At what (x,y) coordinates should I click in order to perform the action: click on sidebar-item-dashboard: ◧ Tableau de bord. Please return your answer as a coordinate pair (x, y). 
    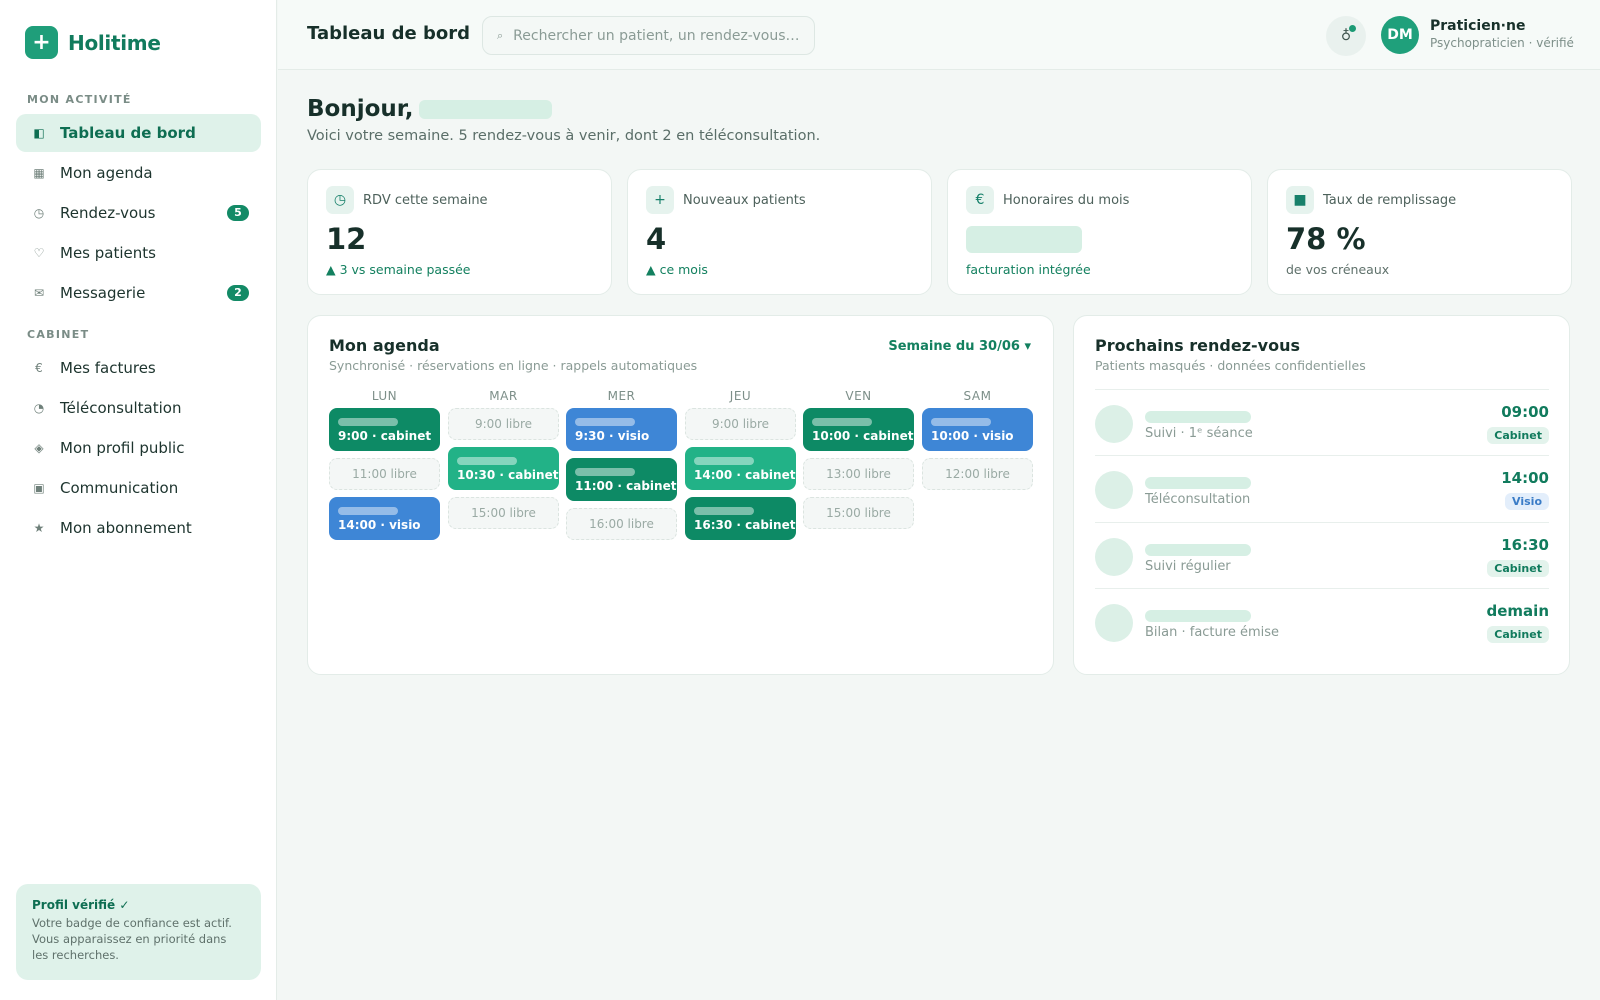
    Looking at the image, I should click on (138, 133).